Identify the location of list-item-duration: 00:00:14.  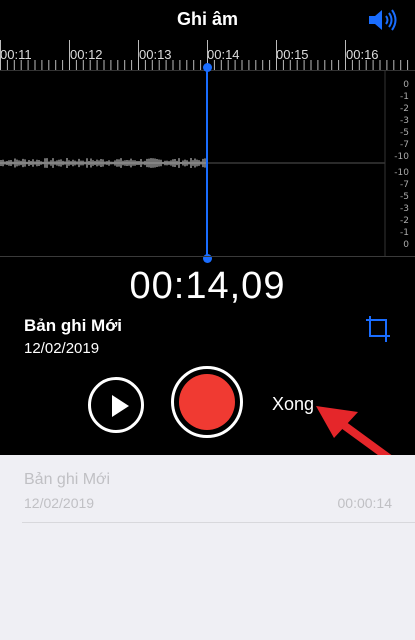
(365, 503).